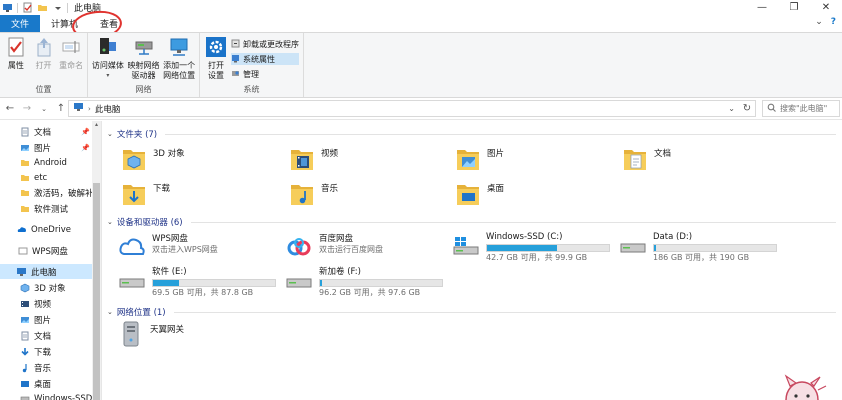 The image size is (842, 400). I want to click on sidebar-item: 图片, so click(46, 319).